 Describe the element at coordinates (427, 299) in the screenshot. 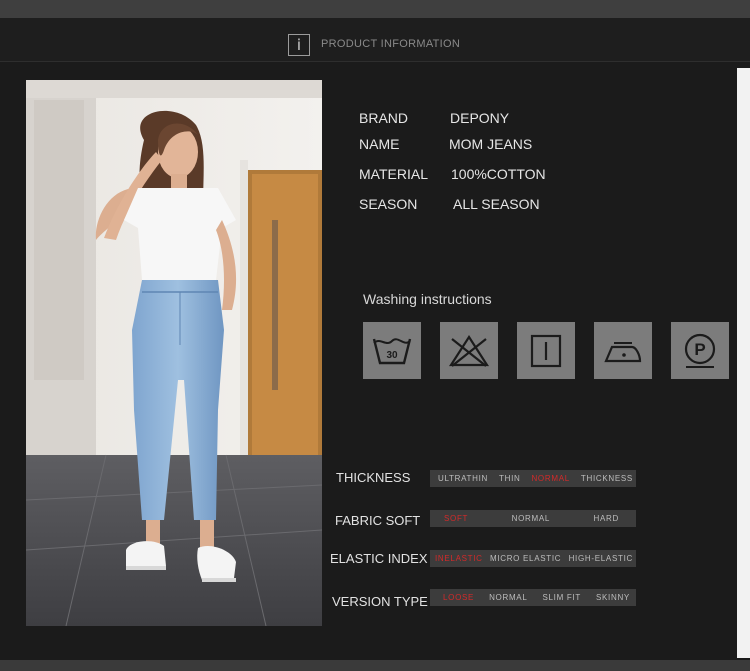

I see `washing-title: Washing instructions` at that location.